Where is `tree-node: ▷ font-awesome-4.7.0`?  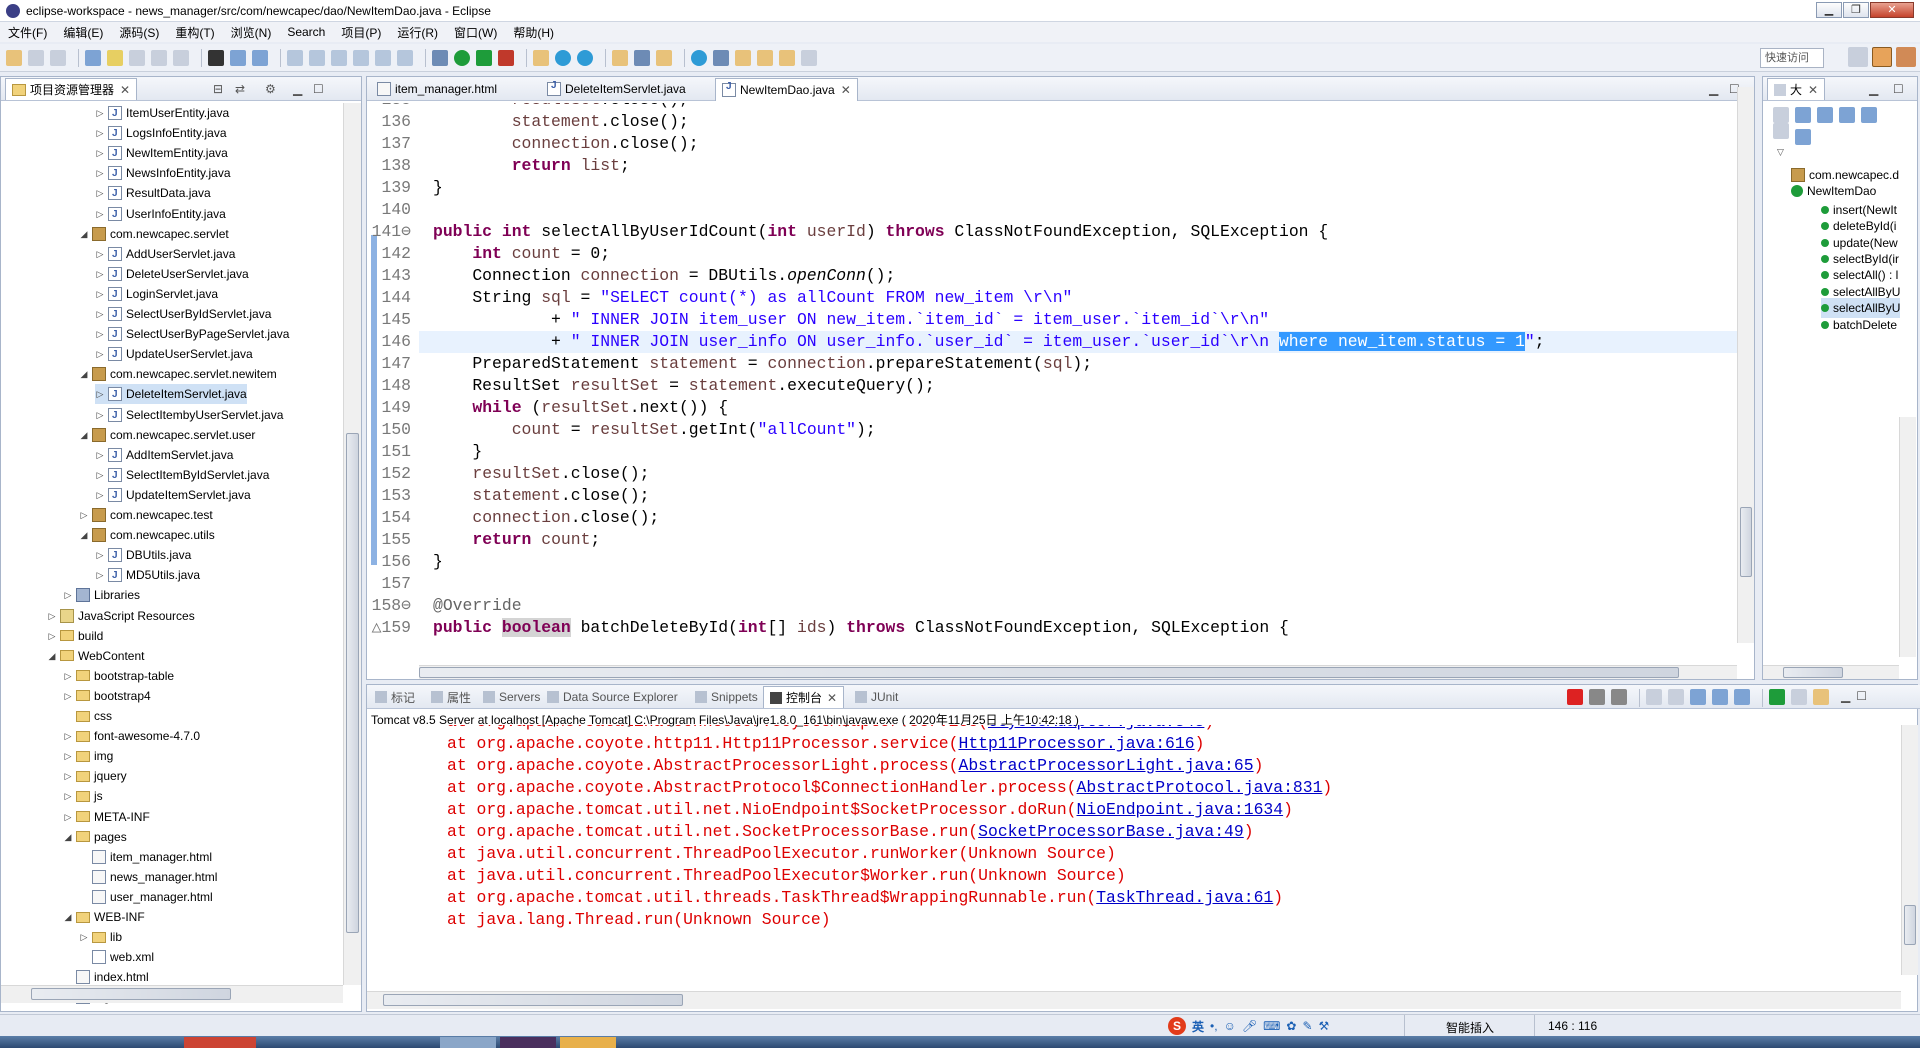 tree-node: ▷ font-awesome-4.7.0 is located at coordinates (132, 736).